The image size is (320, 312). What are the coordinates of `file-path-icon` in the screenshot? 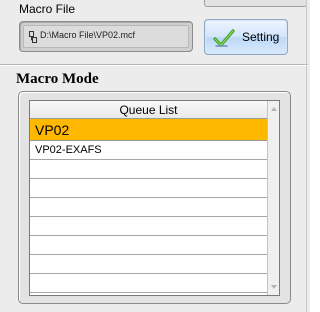 It's located at (33, 37).